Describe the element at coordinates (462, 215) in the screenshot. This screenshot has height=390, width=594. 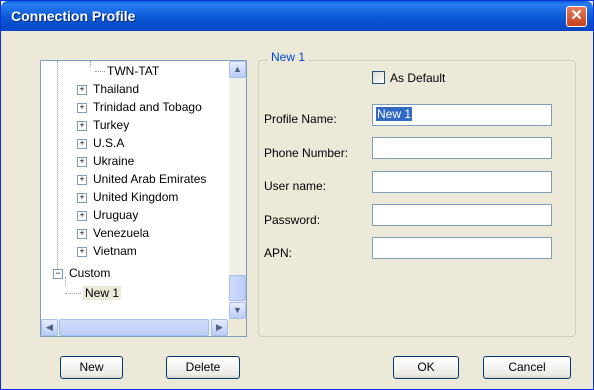
I see `password-field` at that location.